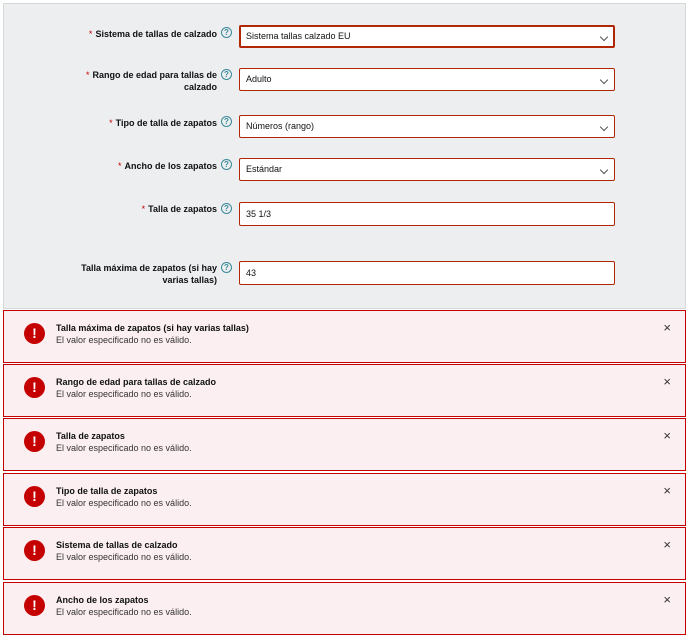  I want to click on alert-title: Rango de edad para tallas de calzado, so click(136, 382).